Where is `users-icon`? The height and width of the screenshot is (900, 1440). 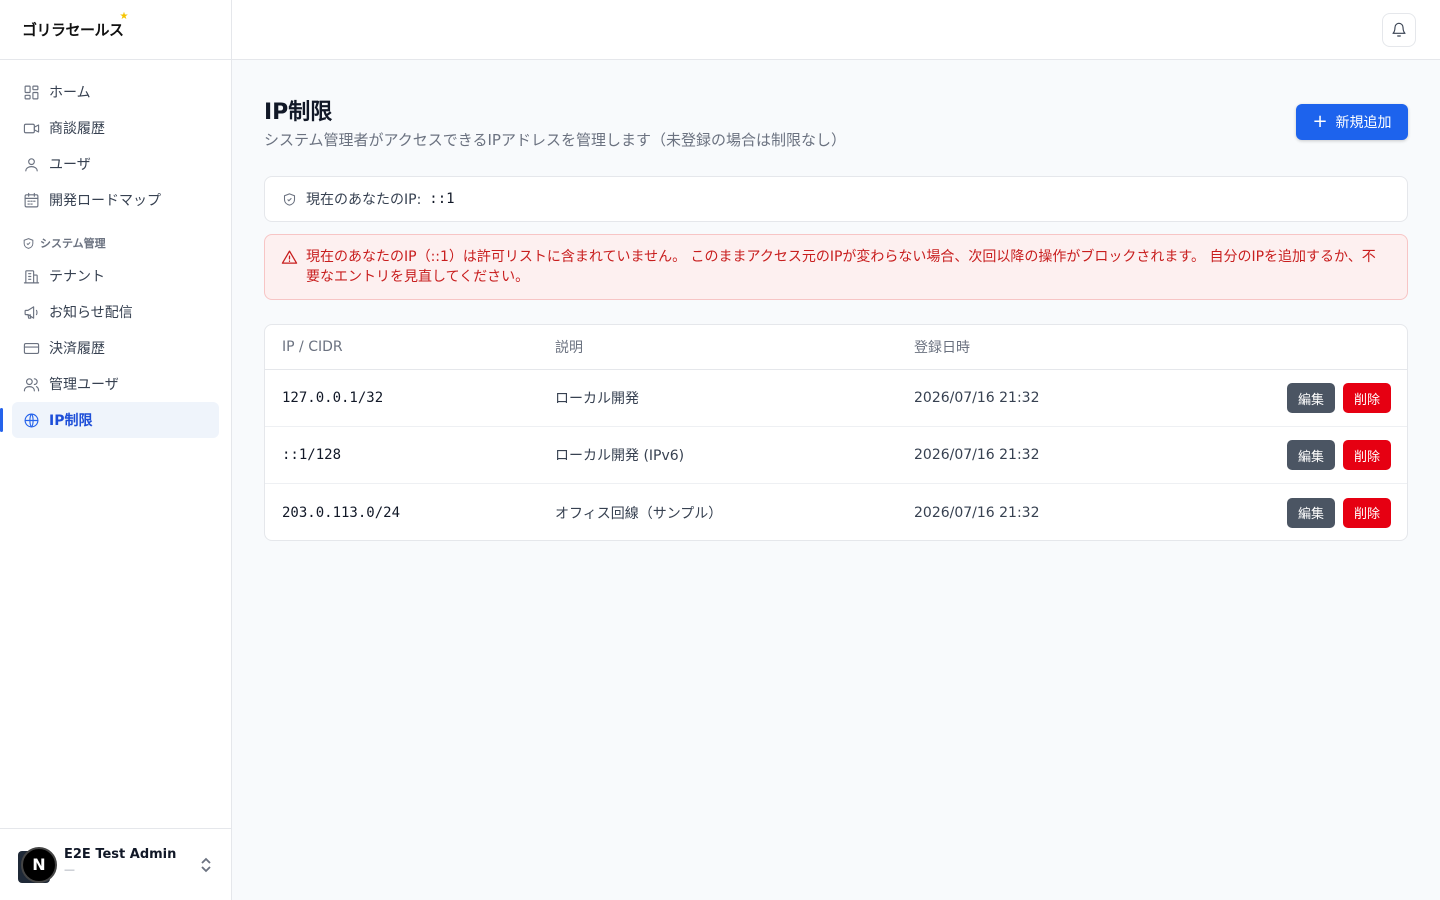 users-icon is located at coordinates (31, 384).